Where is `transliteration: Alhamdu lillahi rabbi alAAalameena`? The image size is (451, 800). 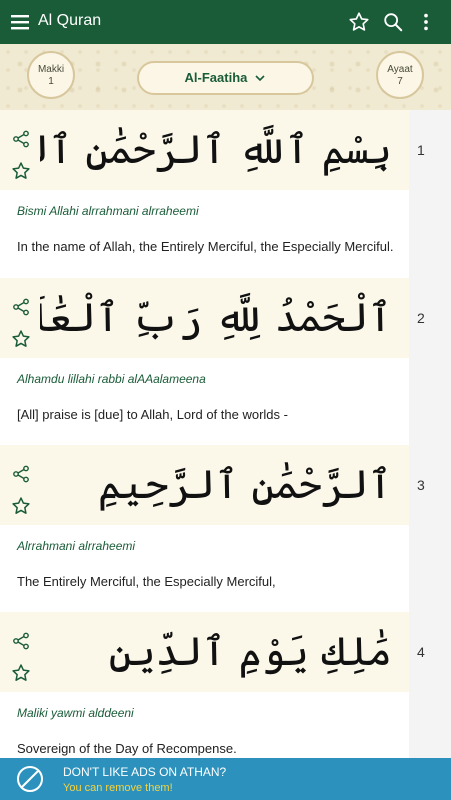 transliteration: Alhamdu lillahi rabbi alAAalameena is located at coordinates (111, 379).